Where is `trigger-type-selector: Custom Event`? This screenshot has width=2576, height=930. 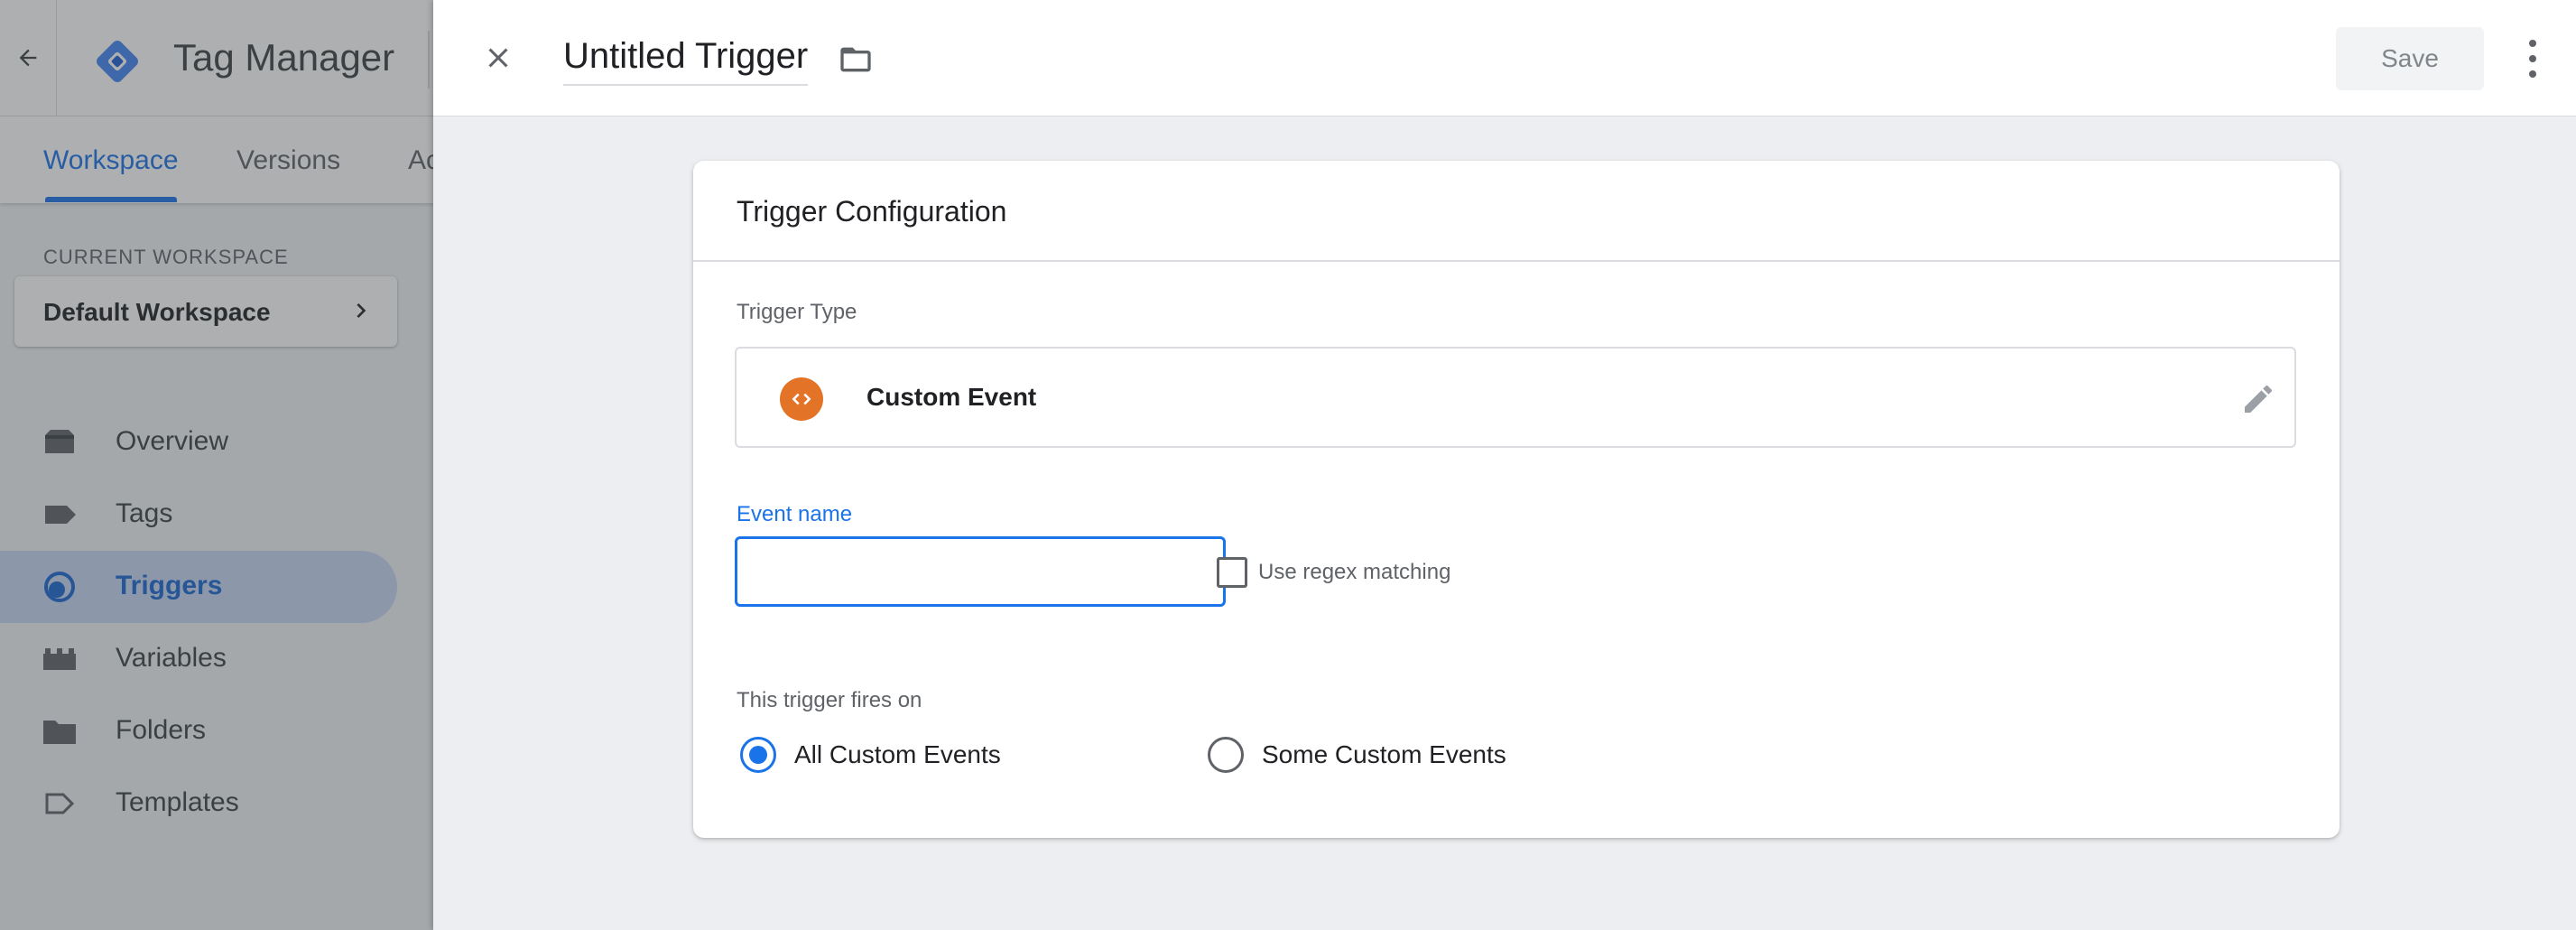
trigger-type-selector: Custom Event is located at coordinates (1515, 397).